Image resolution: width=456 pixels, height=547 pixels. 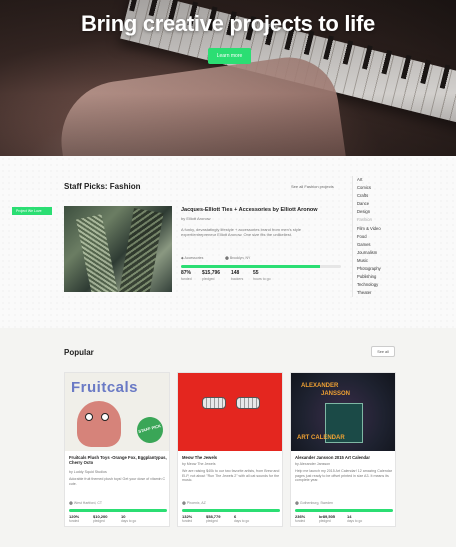 What do you see at coordinates (29, 211) in the screenshot?
I see `ribbon-label: Project We Love` at bounding box center [29, 211].